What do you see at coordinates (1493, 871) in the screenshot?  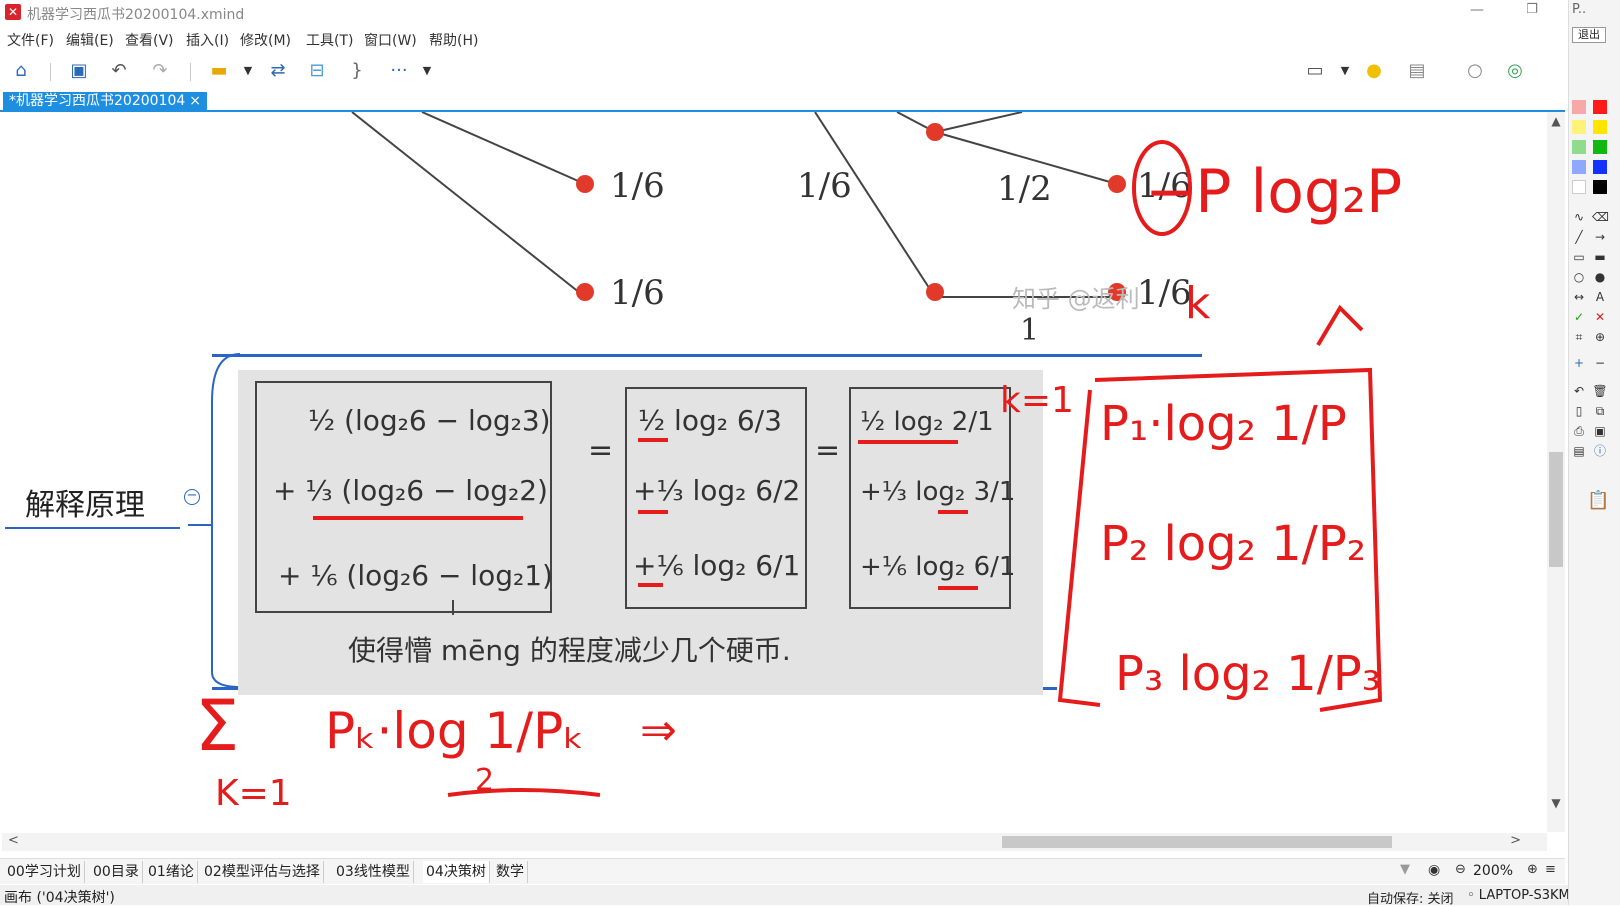 I see `zoom-level: 200%` at bounding box center [1493, 871].